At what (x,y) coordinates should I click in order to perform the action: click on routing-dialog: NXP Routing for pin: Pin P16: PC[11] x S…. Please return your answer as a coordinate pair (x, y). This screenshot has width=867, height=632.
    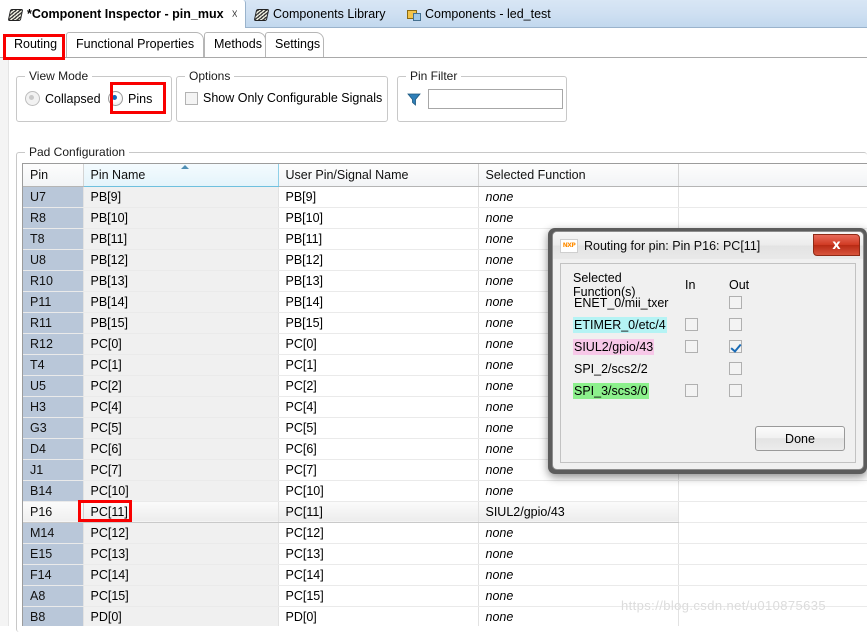
    Looking at the image, I should click on (708, 350).